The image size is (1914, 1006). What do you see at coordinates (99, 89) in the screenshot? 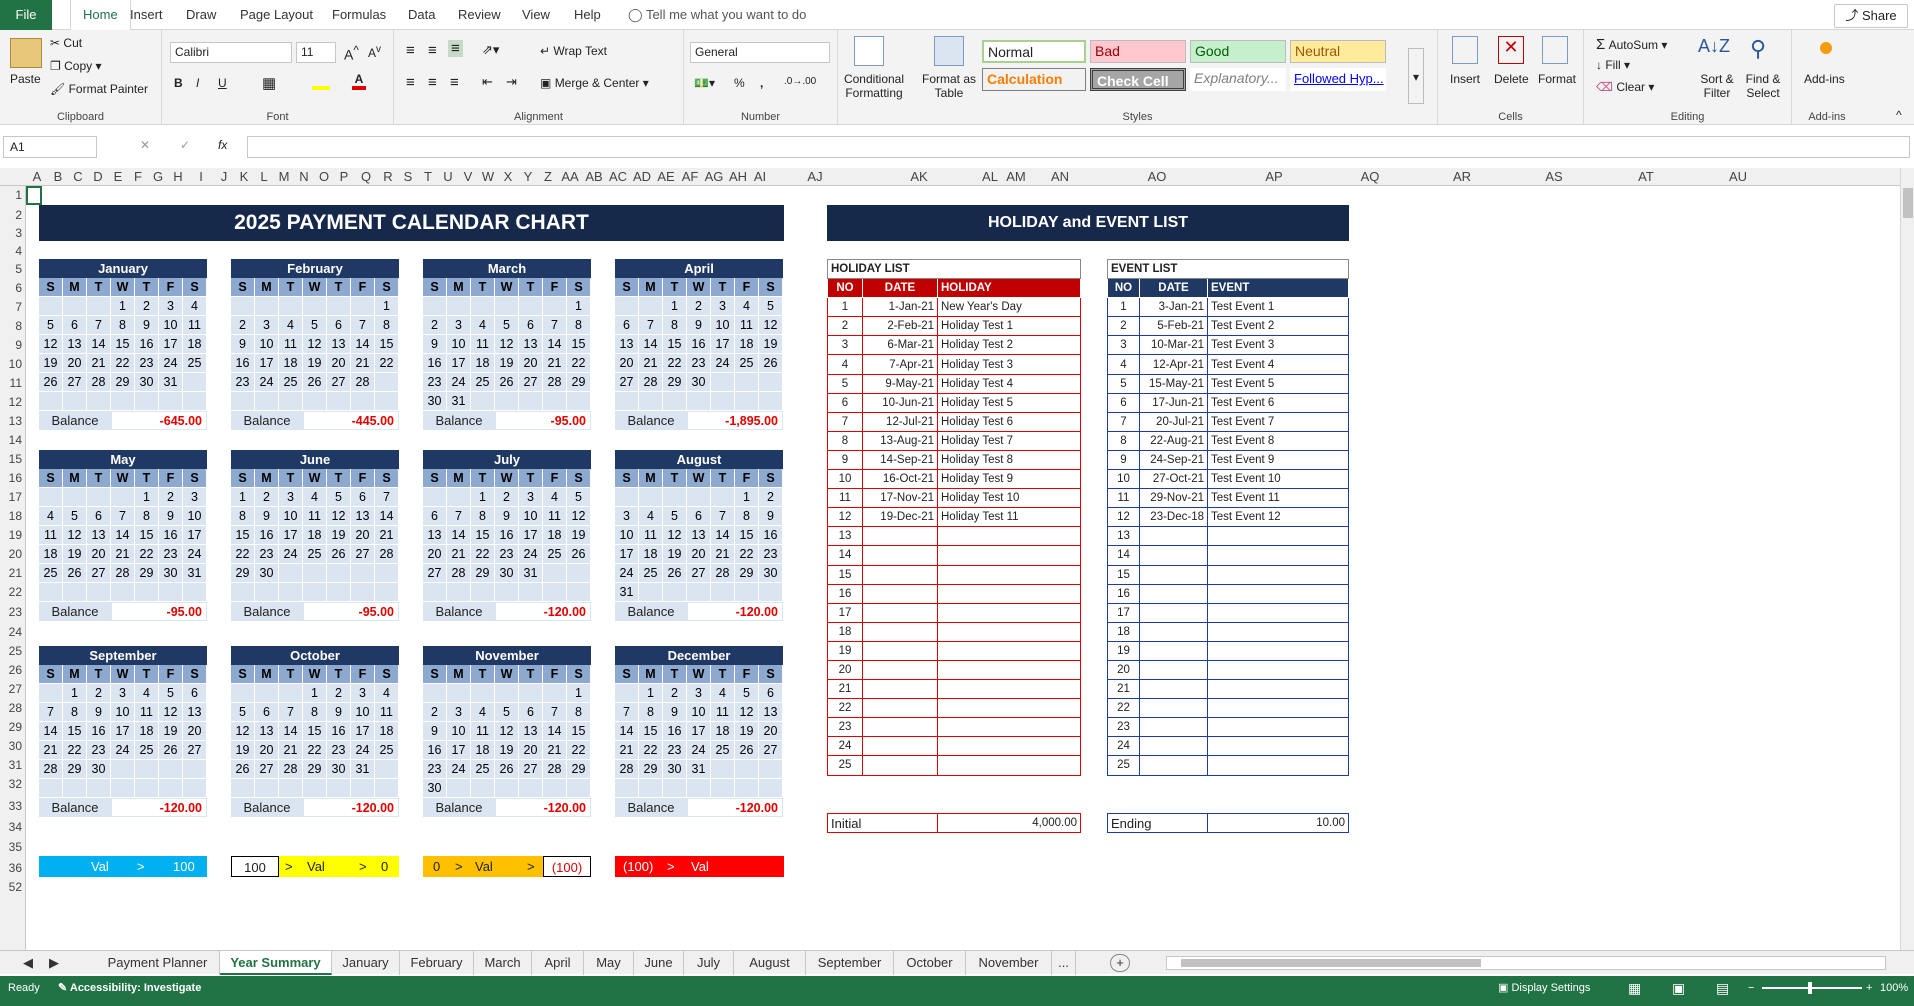
I see `format-painter-button: 🖌 Format Painter` at bounding box center [99, 89].